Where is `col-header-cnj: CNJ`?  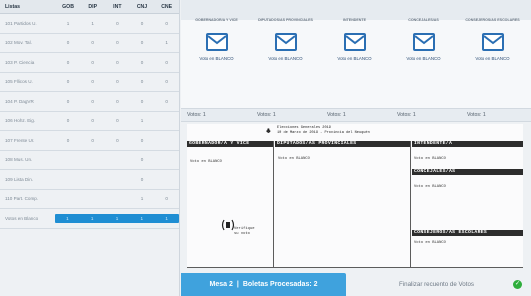
col-header-cnj: CNJ is located at coordinates (142, 6).